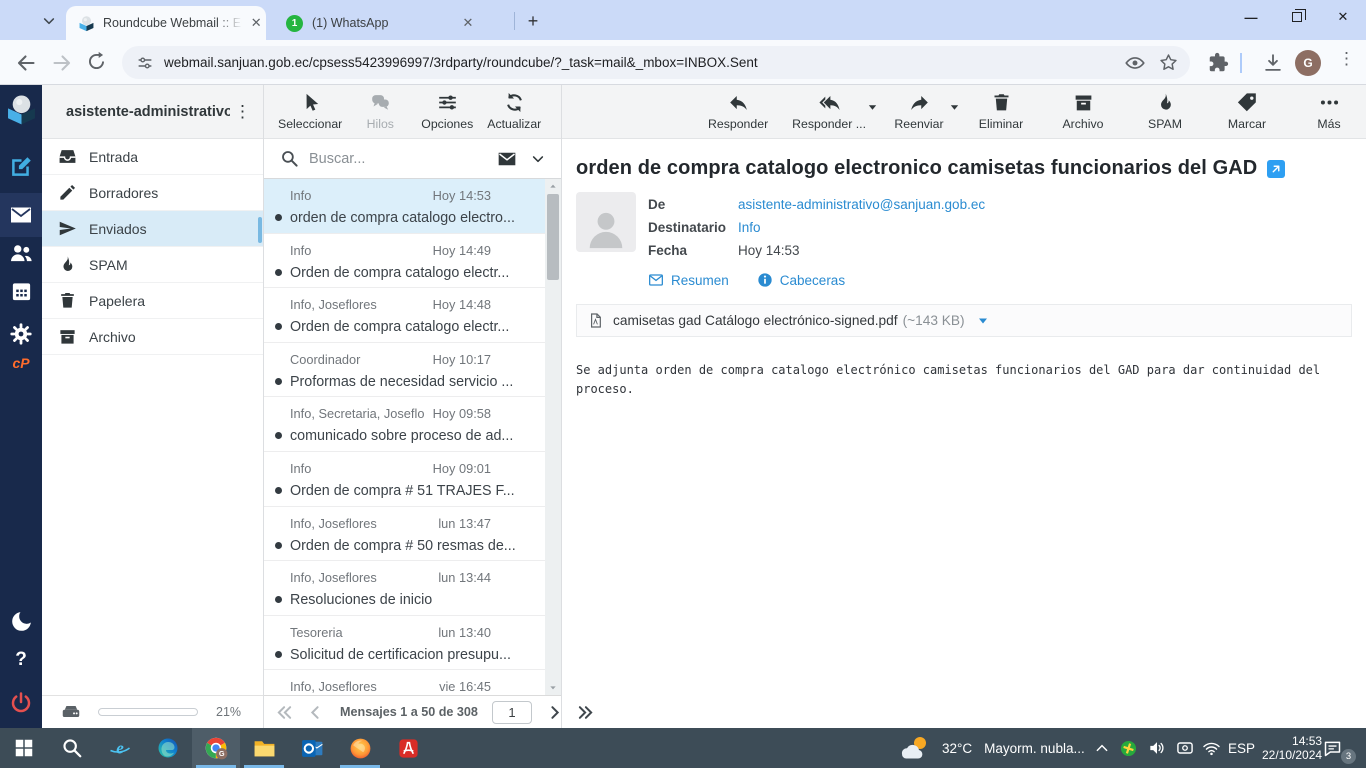 The height and width of the screenshot is (768, 1366). Describe the element at coordinates (380, 111) in the screenshot. I see `chat-button: Hilos` at that location.